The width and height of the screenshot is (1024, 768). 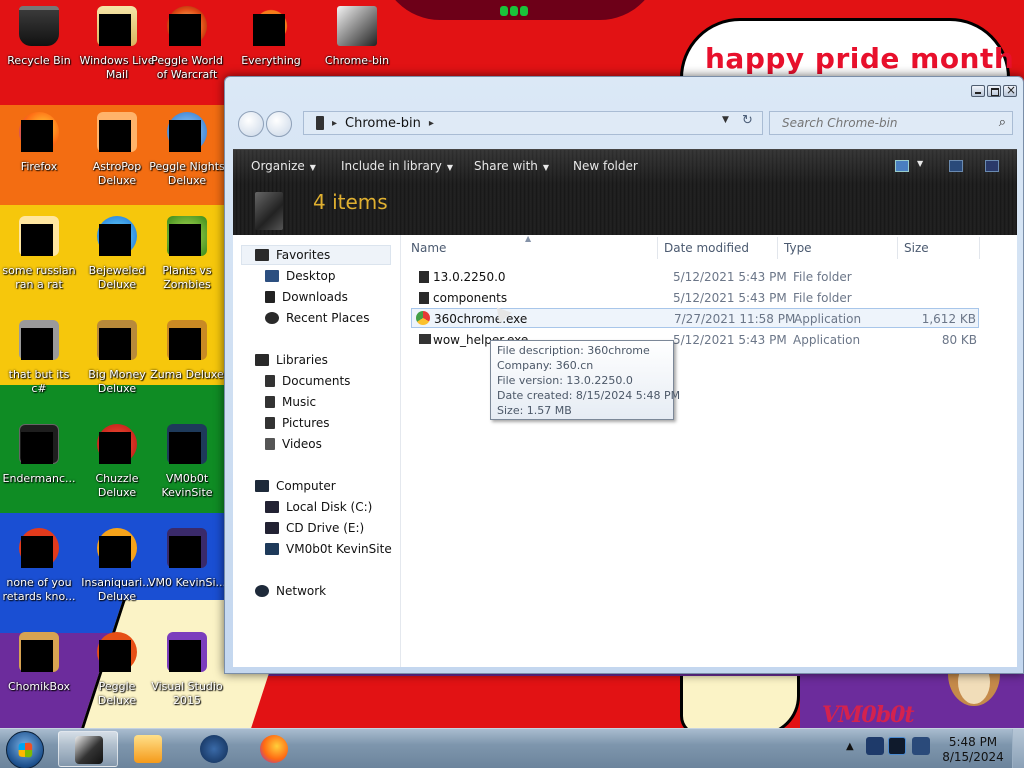 I want to click on desktop-icon-some-russian: some russian ran a rat, so click(x=39, y=254).